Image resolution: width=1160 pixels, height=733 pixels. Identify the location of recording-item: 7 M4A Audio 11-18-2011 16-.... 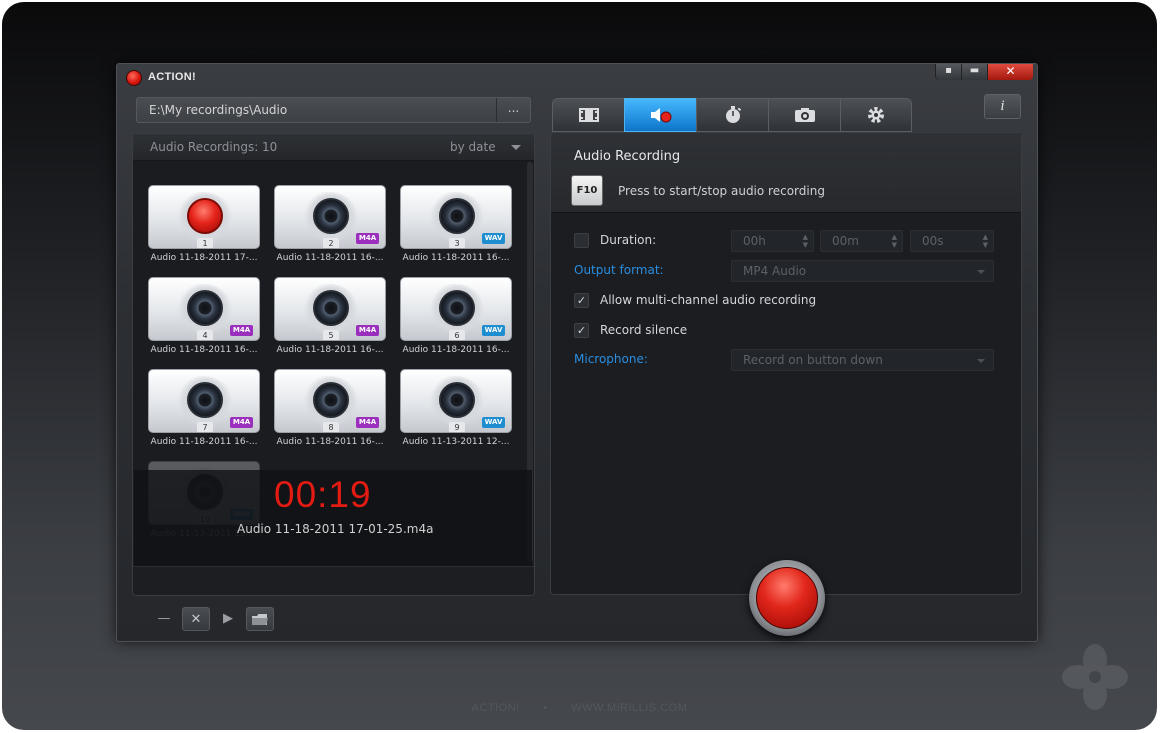
(204, 408).